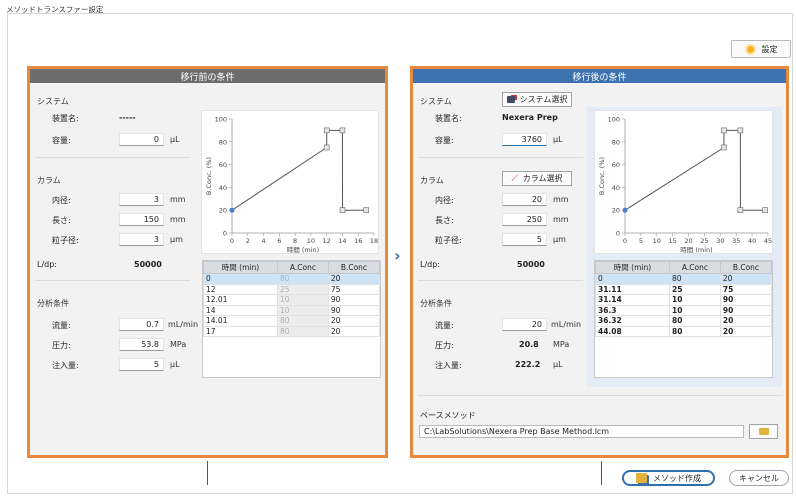 The width and height of the screenshot is (796, 496). Describe the element at coordinates (736, 241) in the screenshot. I see `x-tick-label: 35` at that location.